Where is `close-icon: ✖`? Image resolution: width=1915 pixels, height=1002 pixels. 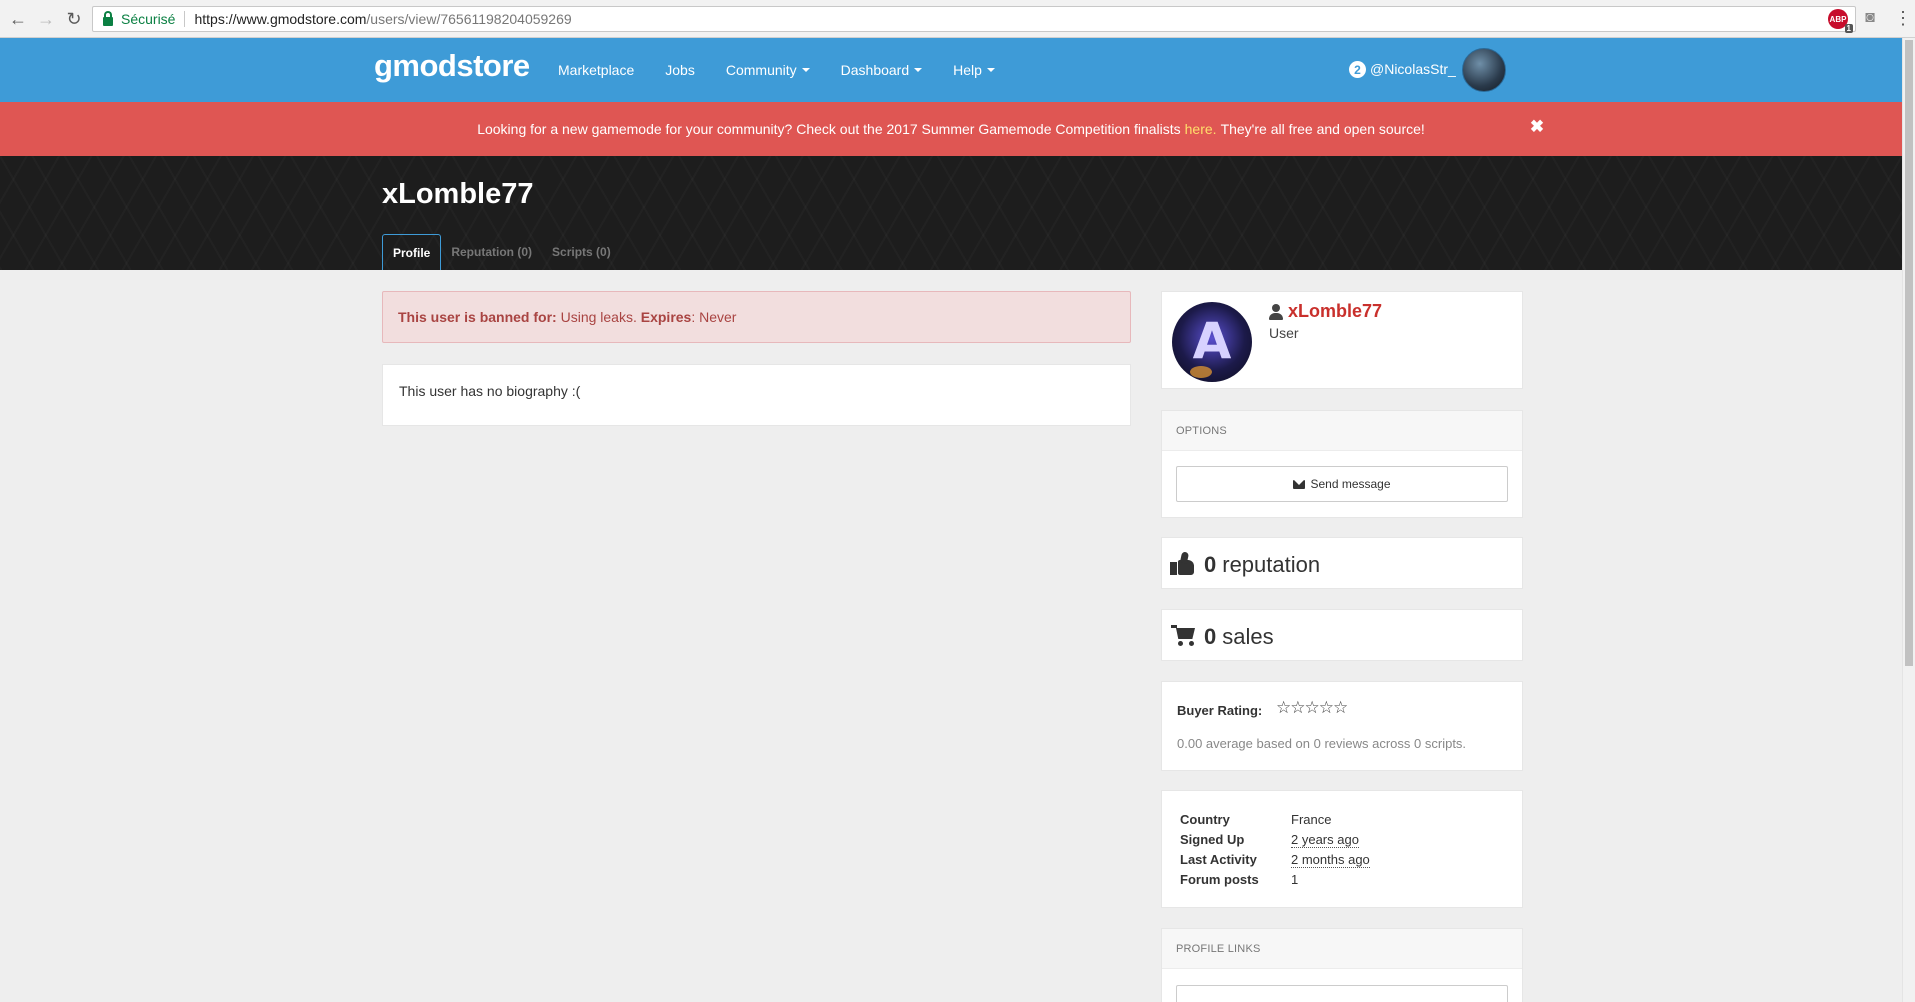
close-icon: ✖ is located at coordinates (1537, 127).